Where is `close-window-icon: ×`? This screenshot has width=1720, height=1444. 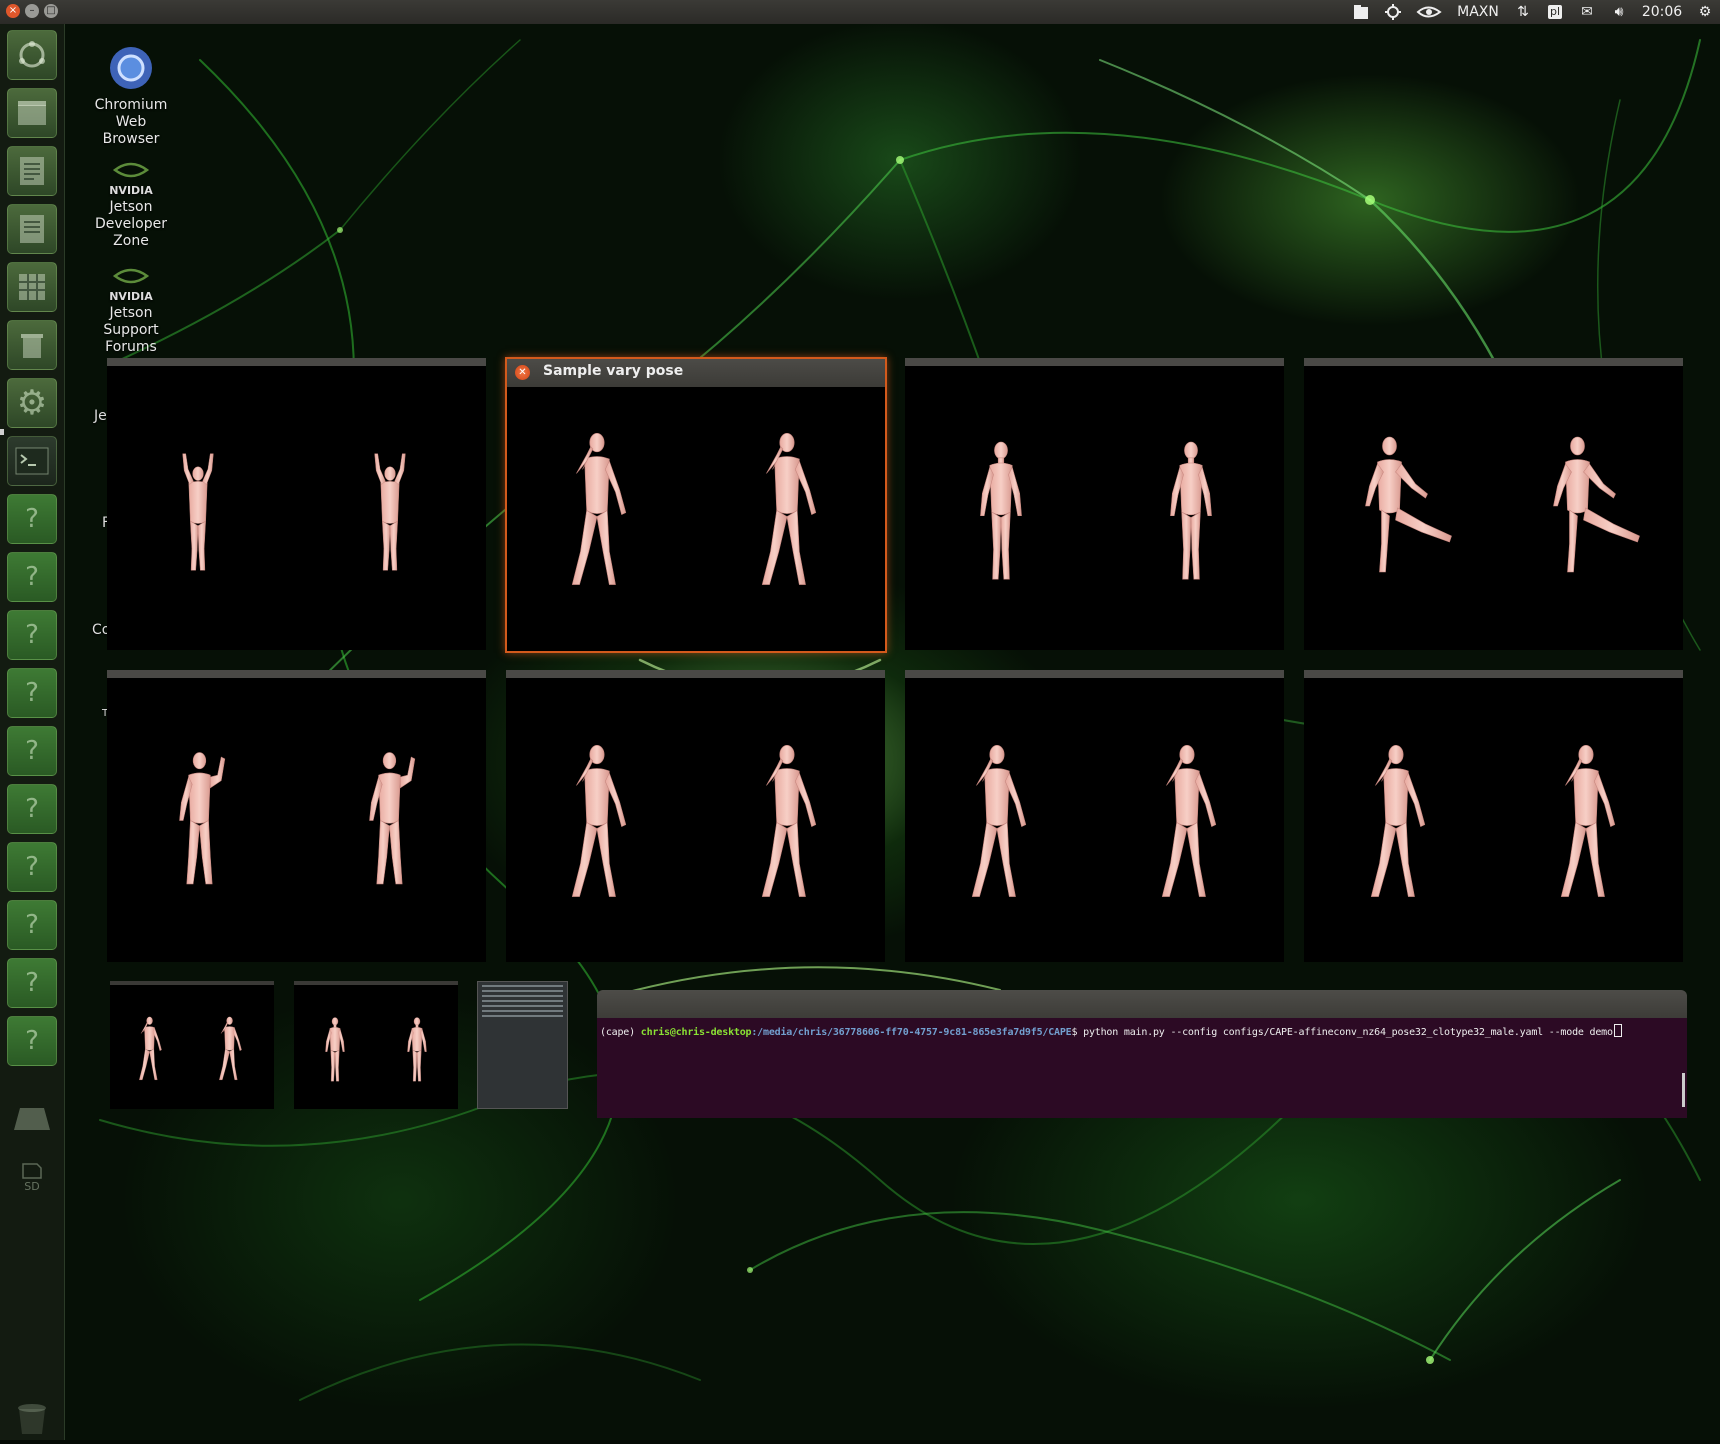 close-window-icon: × is located at coordinates (13, 11).